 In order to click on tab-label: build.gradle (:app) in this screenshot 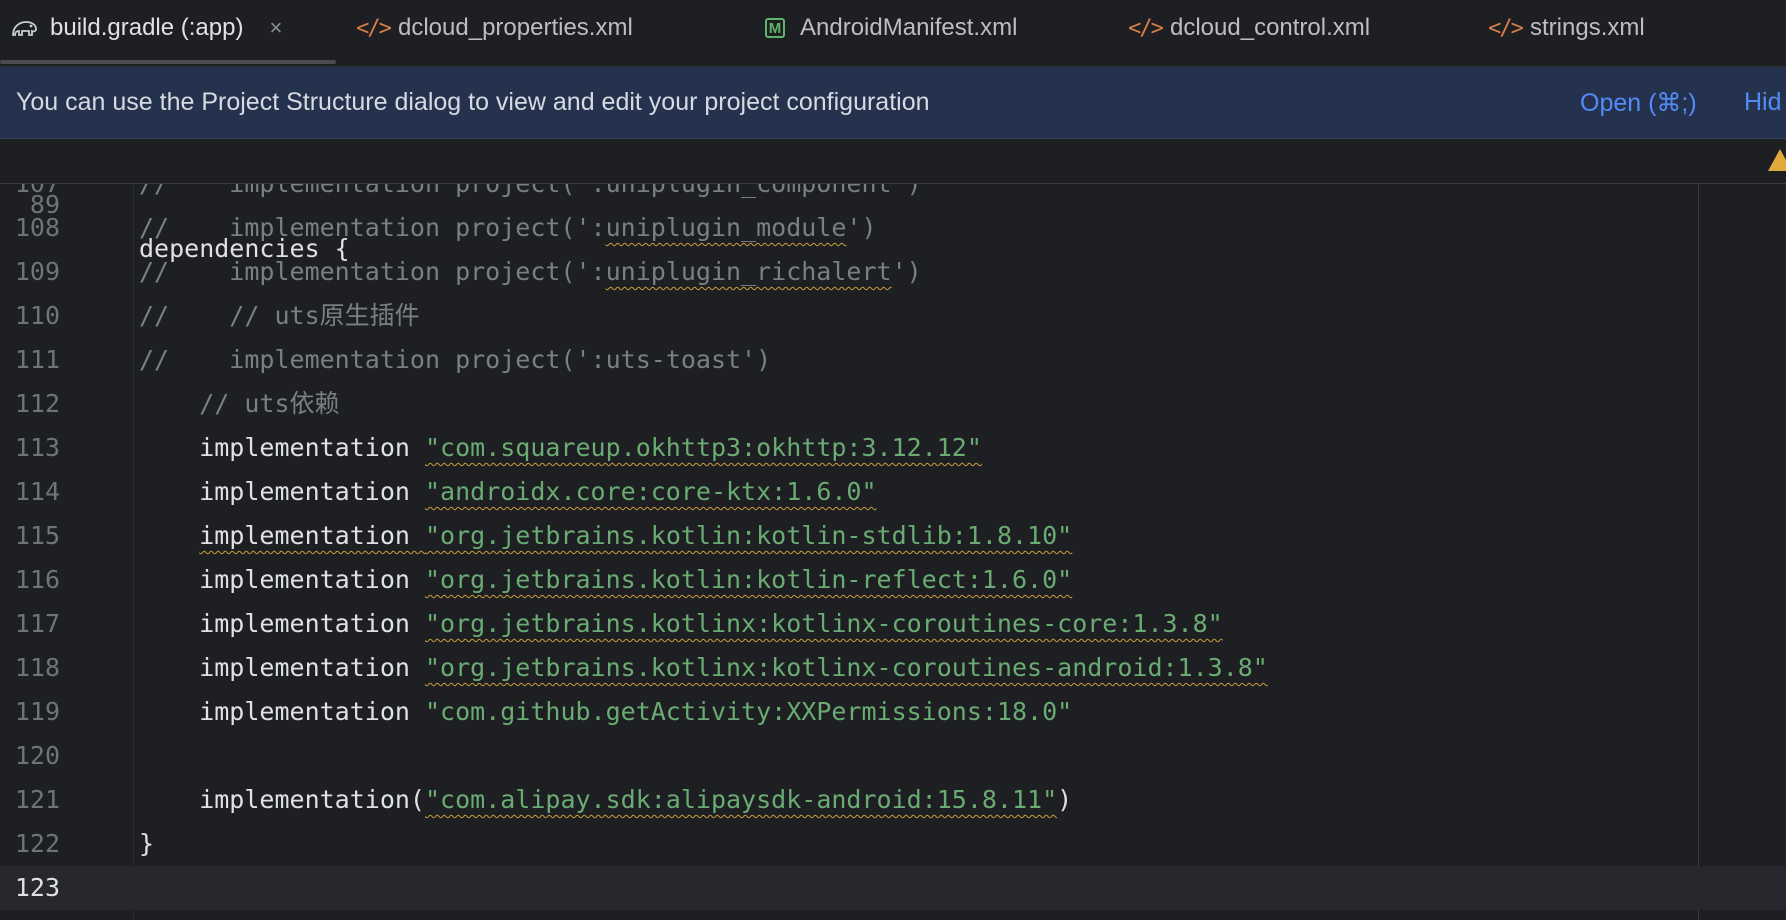, I will do `click(147, 27)`.